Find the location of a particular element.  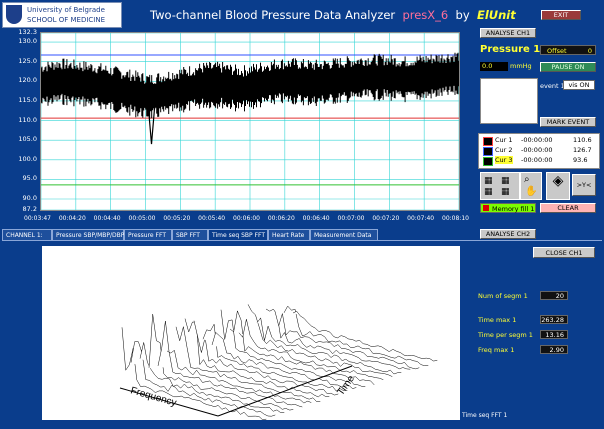

x-tick-label: 00:06:00 is located at coordinates (246, 218).